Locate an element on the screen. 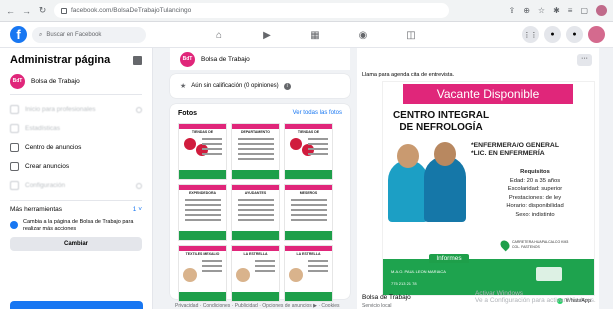  zoom-icon: ⊕ is located at coordinates (526, 10).